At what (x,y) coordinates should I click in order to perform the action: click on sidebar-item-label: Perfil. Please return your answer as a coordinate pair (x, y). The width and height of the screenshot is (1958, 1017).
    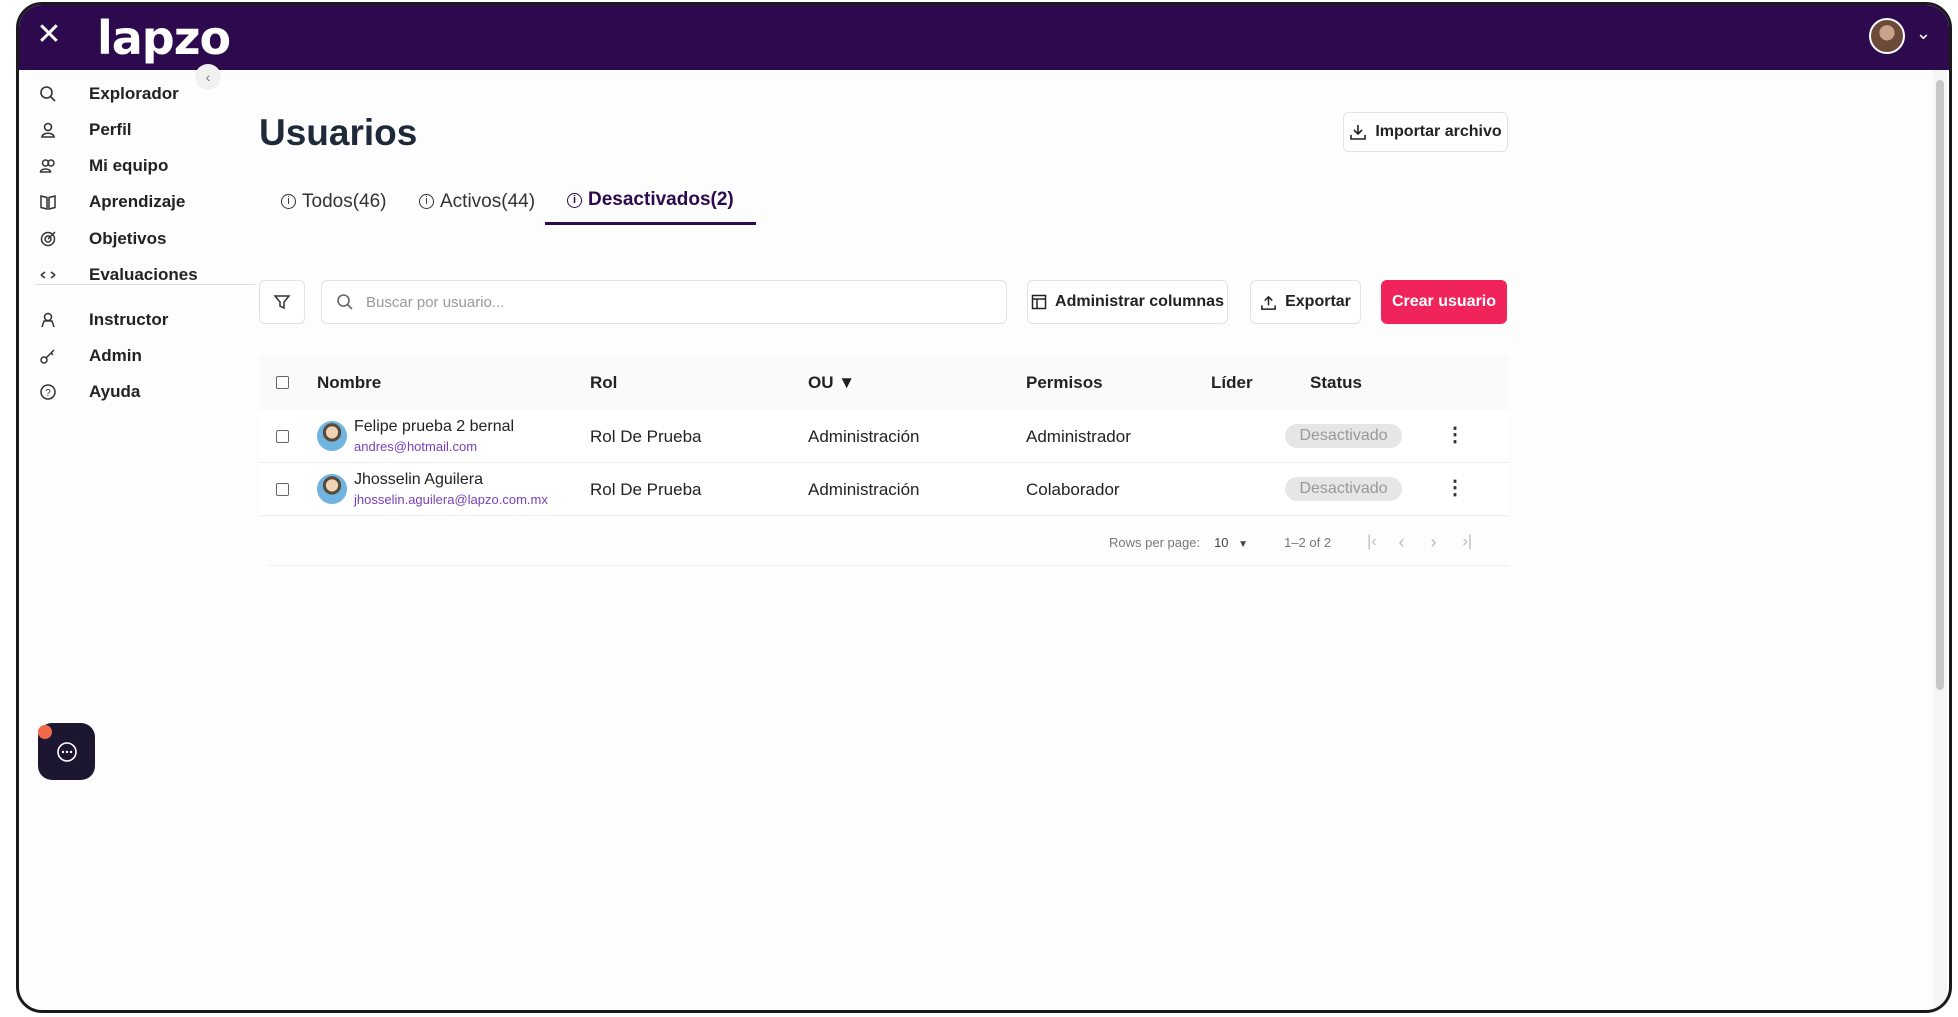
    Looking at the image, I should click on (110, 129).